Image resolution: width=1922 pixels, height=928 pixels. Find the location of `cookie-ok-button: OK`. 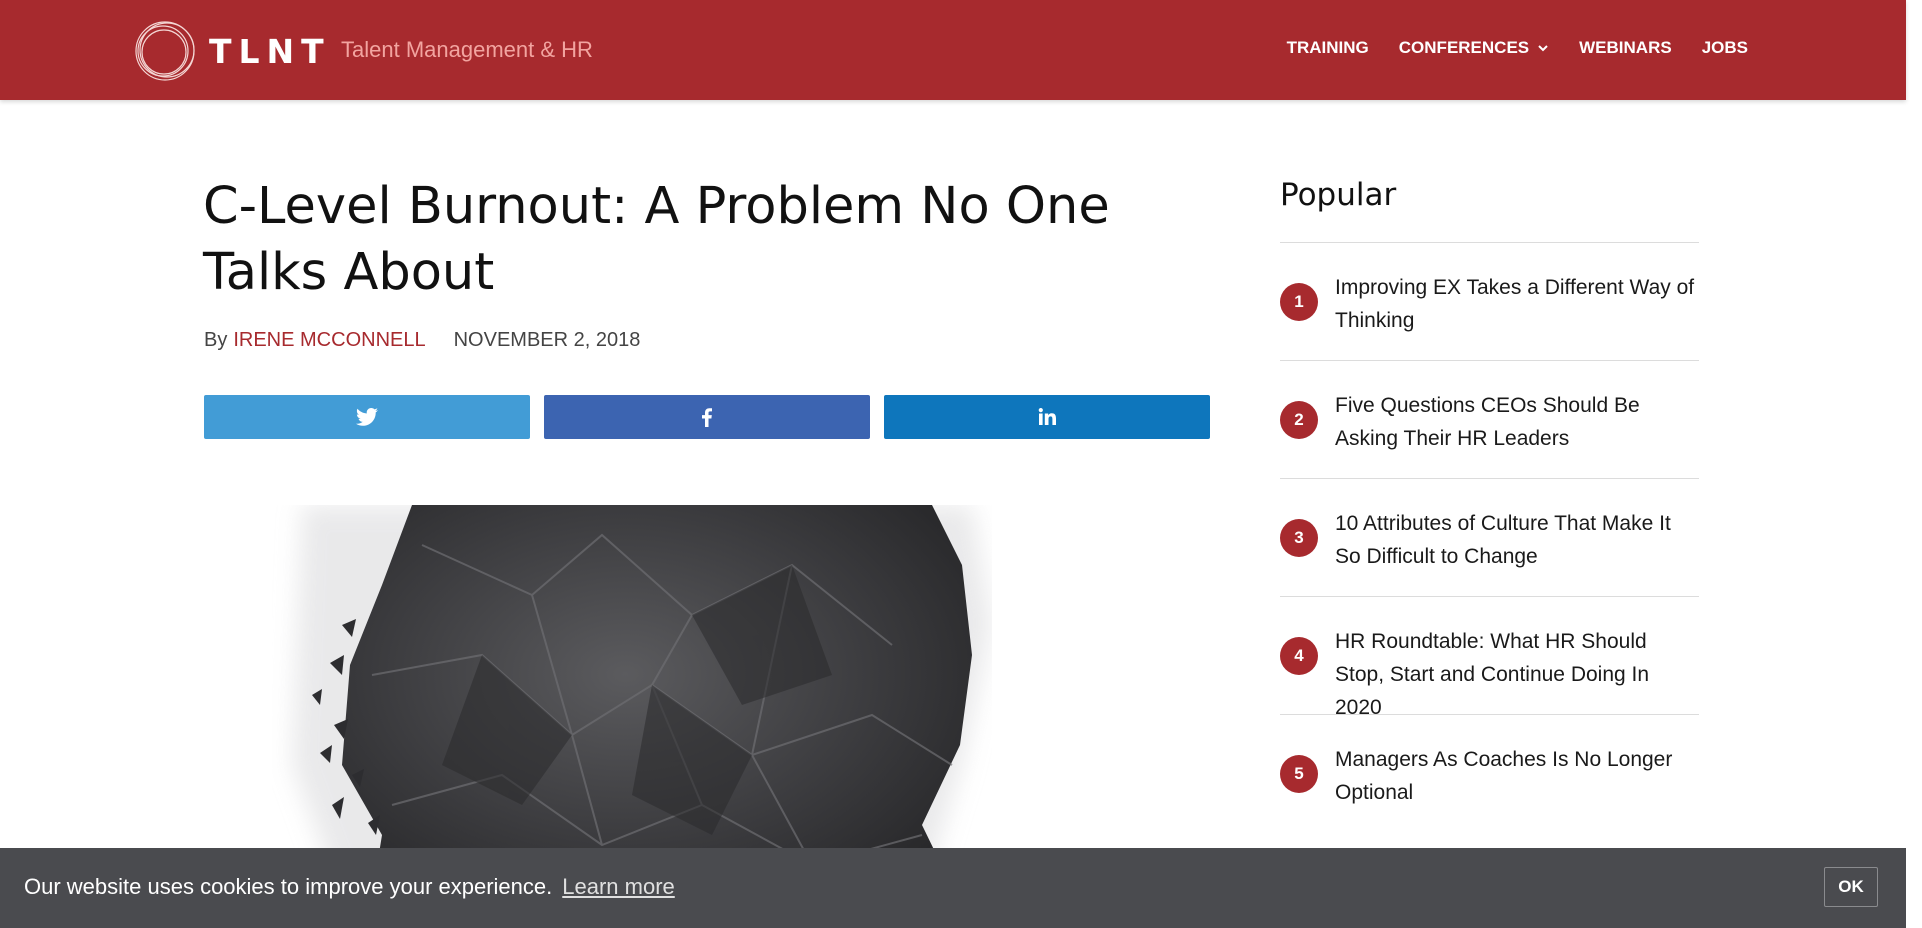

cookie-ok-button: OK is located at coordinates (1851, 887).